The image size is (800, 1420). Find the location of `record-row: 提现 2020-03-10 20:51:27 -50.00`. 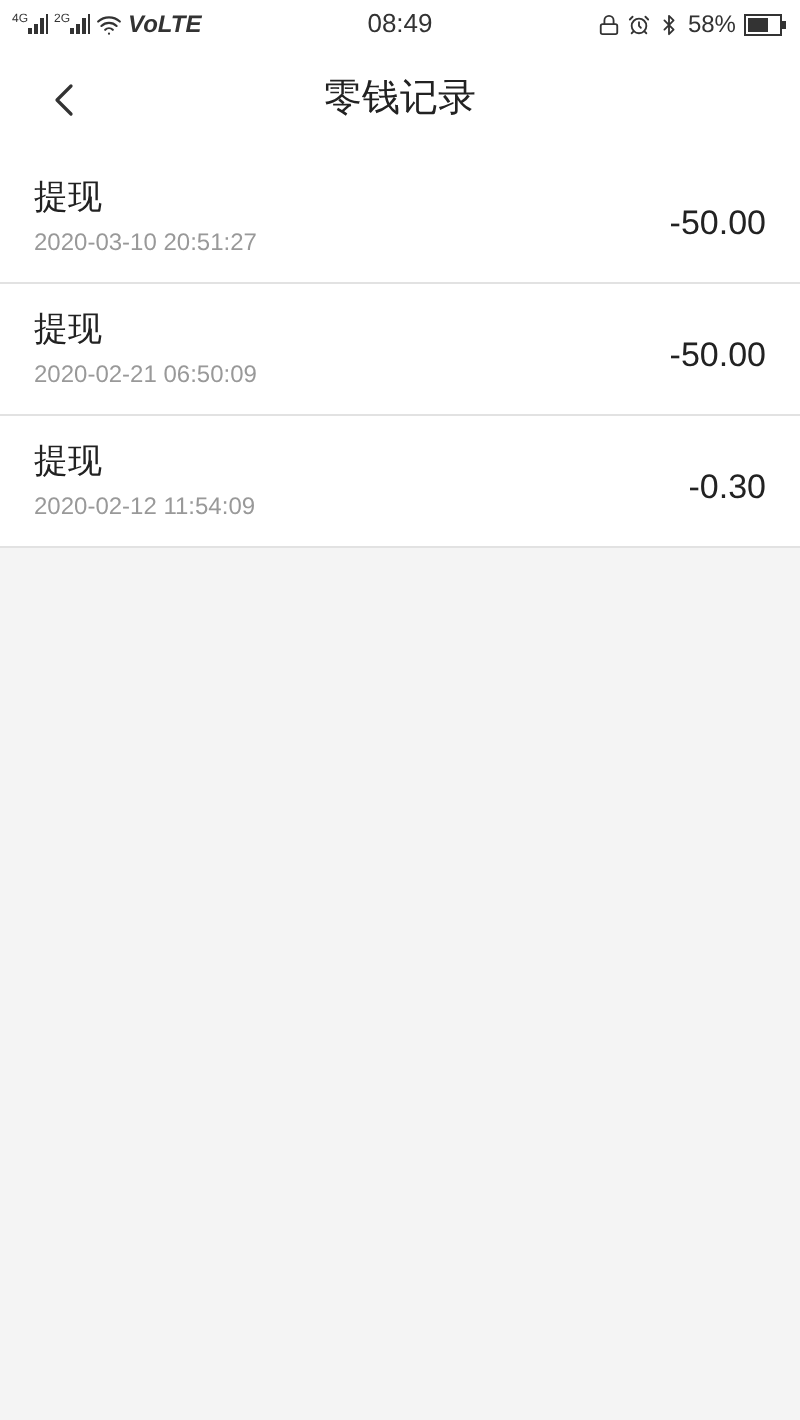

record-row: 提现 2020-03-10 20:51:27 -50.00 is located at coordinates (400, 218).